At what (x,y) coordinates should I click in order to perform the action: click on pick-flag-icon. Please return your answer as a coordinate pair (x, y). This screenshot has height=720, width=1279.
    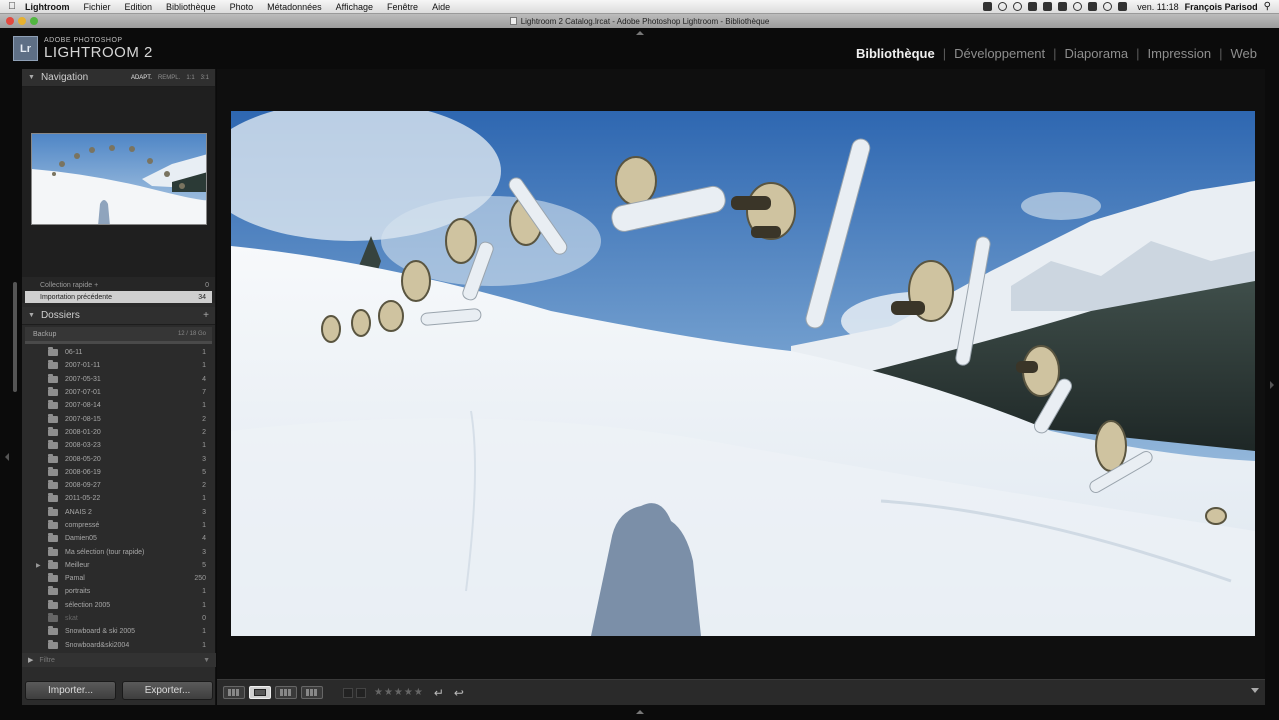
    Looking at the image, I should click on (348, 692).